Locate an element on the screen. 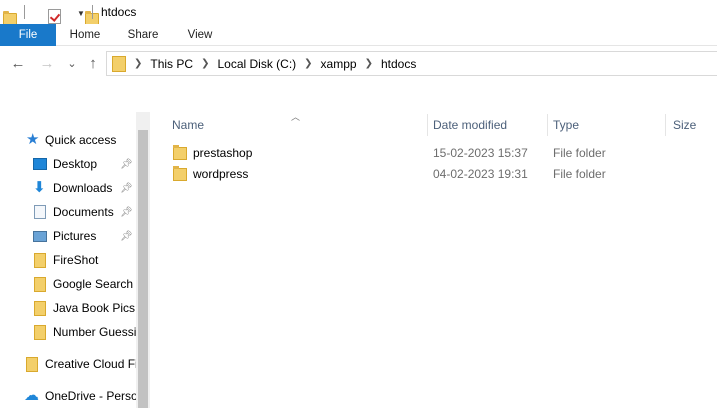 The image size is (717, 408). sidebar-item-creative-cloud: Creative Cloud Fi is located at coordinates (68, 364).